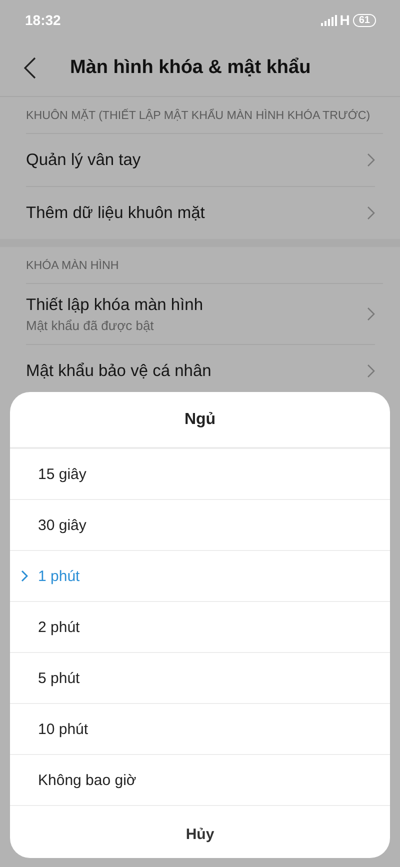 The width and height of the screenshot is (400, 867). Describe the element at coordinates (59, 678) in the screenshot. I see `sleep-option: 5 phút` at that location.